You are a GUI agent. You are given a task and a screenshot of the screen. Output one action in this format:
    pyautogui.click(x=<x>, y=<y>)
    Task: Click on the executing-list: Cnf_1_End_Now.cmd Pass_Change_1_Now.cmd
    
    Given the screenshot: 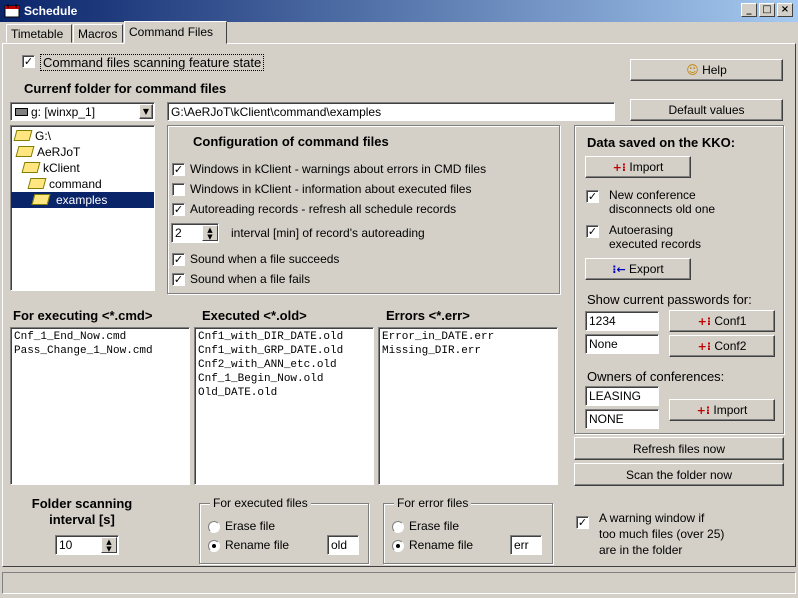 What is the action you would take?
    pyautogui.click(x=100, y=406)
    